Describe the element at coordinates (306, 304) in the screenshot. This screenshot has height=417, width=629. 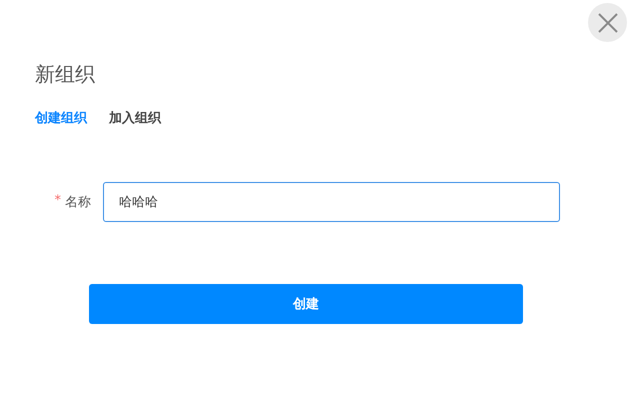
I see `create-button: 创建` at that location.